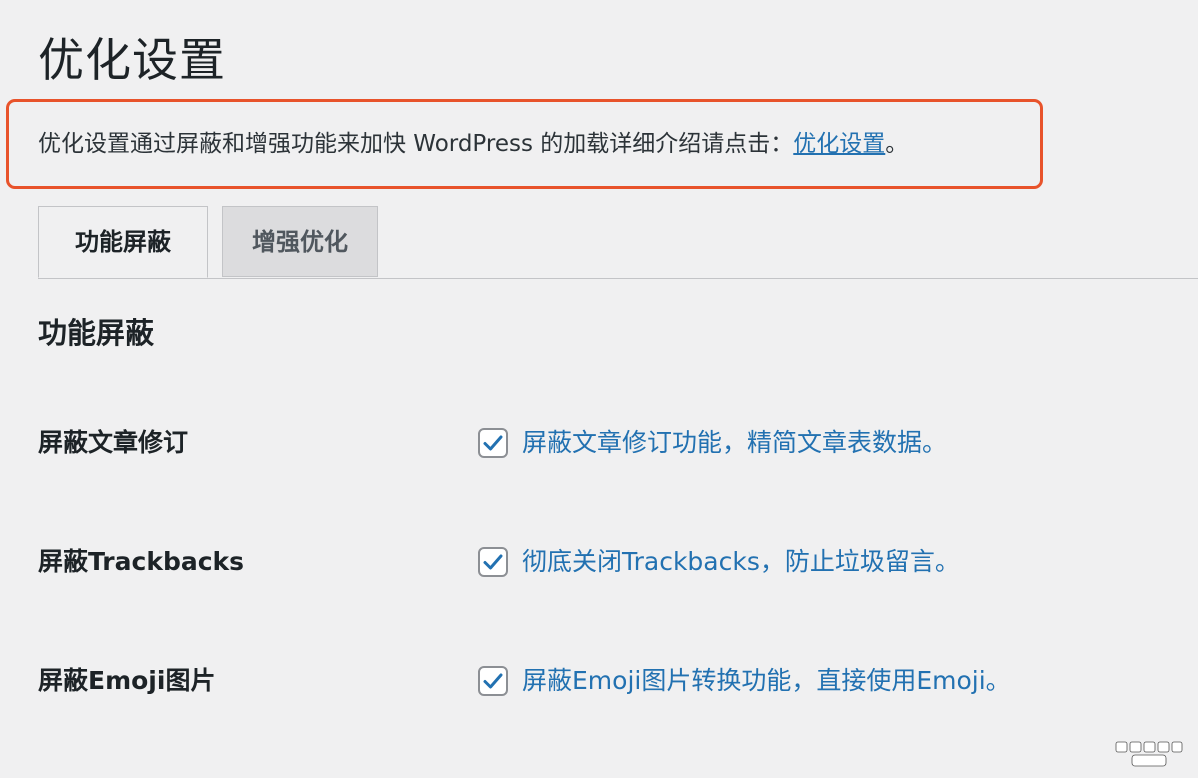 This screenshot has width=1198, height=778. What do you see at coordinates (123, 242) in the screenshot?
I see `tab-feature-blocking: 功能屏蔽` at bounding box center [123, 242].